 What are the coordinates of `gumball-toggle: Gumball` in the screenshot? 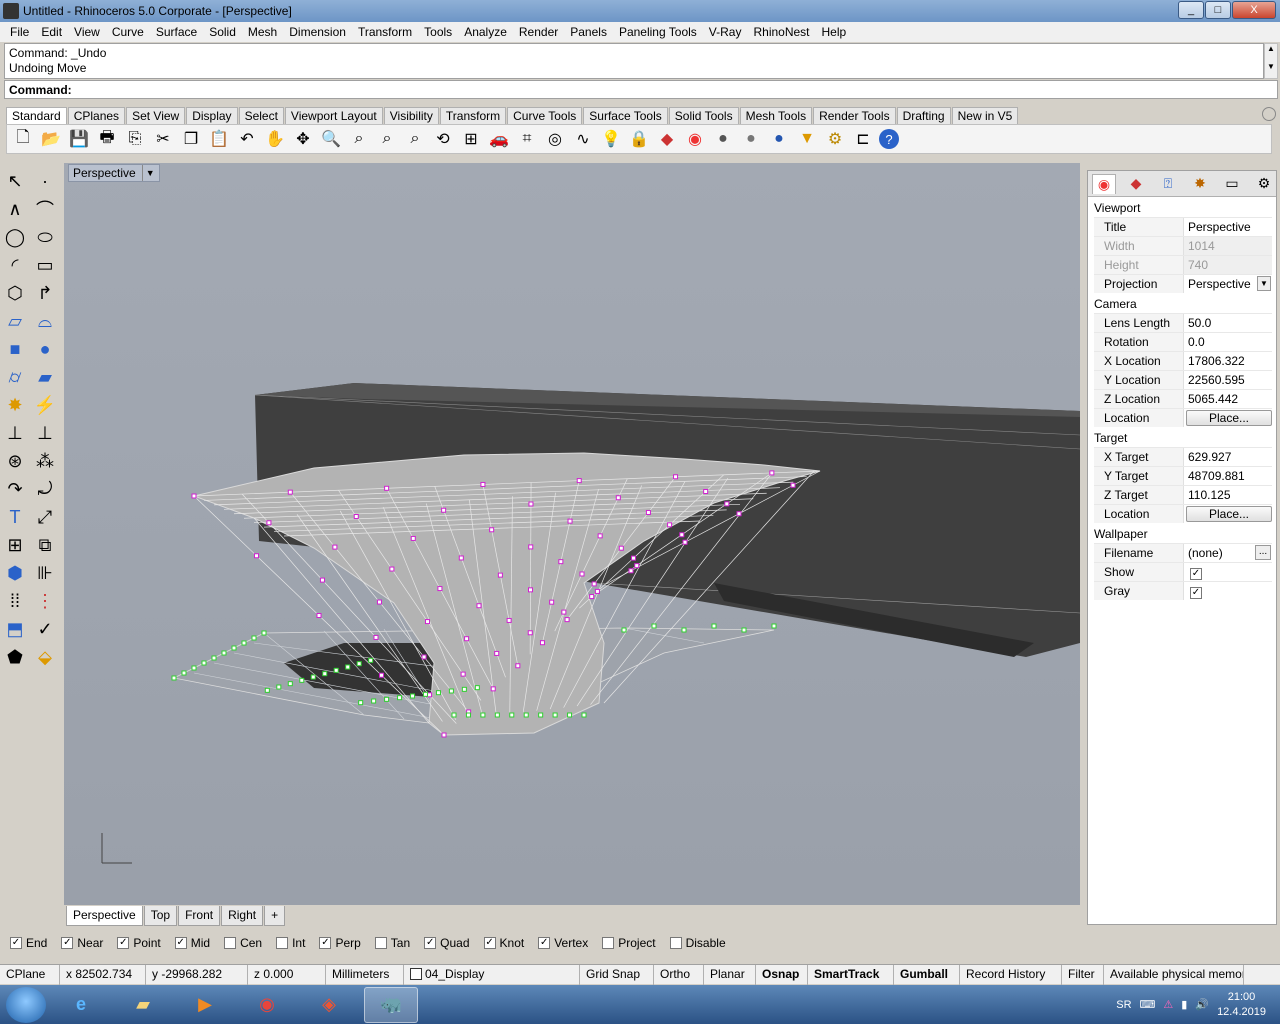 It's located at (927, 974).